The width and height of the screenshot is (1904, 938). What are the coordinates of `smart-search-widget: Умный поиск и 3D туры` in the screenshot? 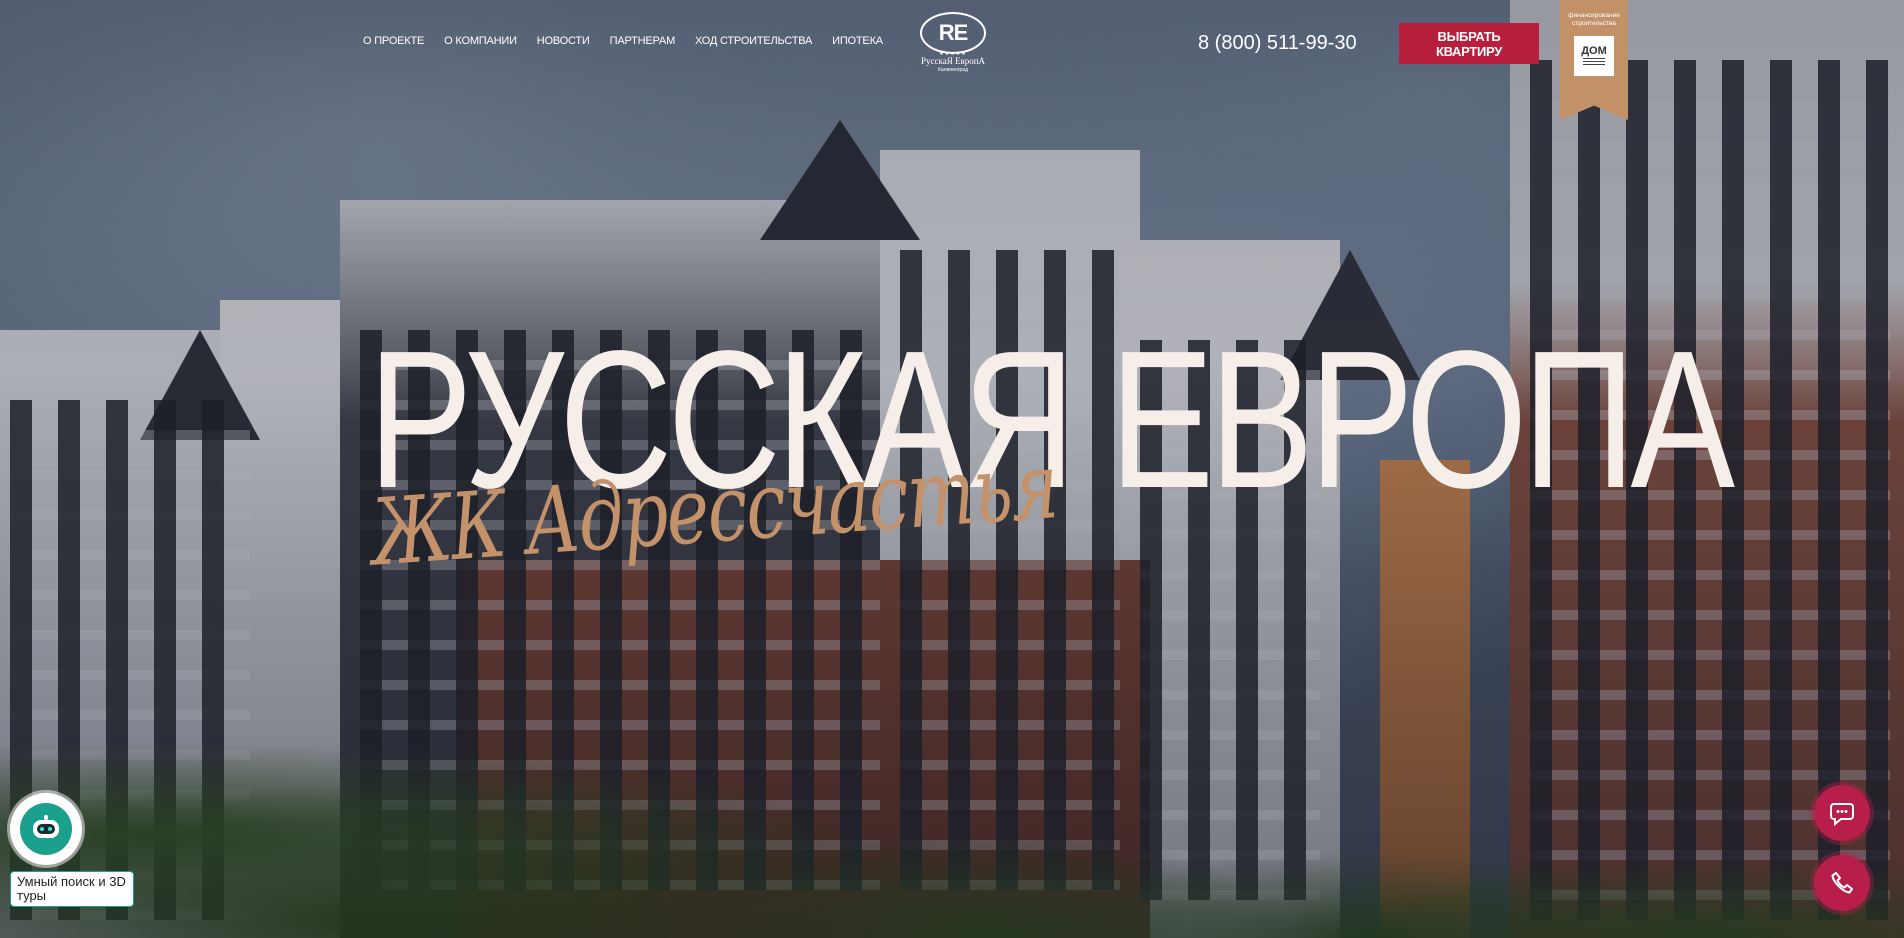 It's located at (72, 850).